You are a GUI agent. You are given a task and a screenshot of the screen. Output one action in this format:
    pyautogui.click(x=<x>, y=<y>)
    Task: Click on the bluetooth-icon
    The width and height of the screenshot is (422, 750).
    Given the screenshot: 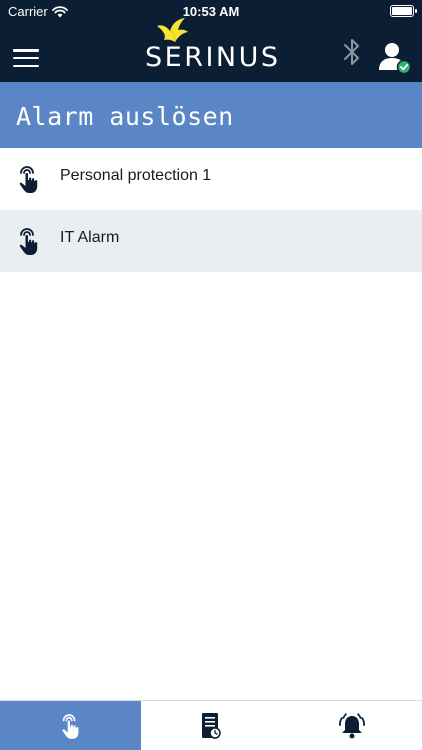 What is the action you would take?
    pyautogui.click(x=352, y=52)
    